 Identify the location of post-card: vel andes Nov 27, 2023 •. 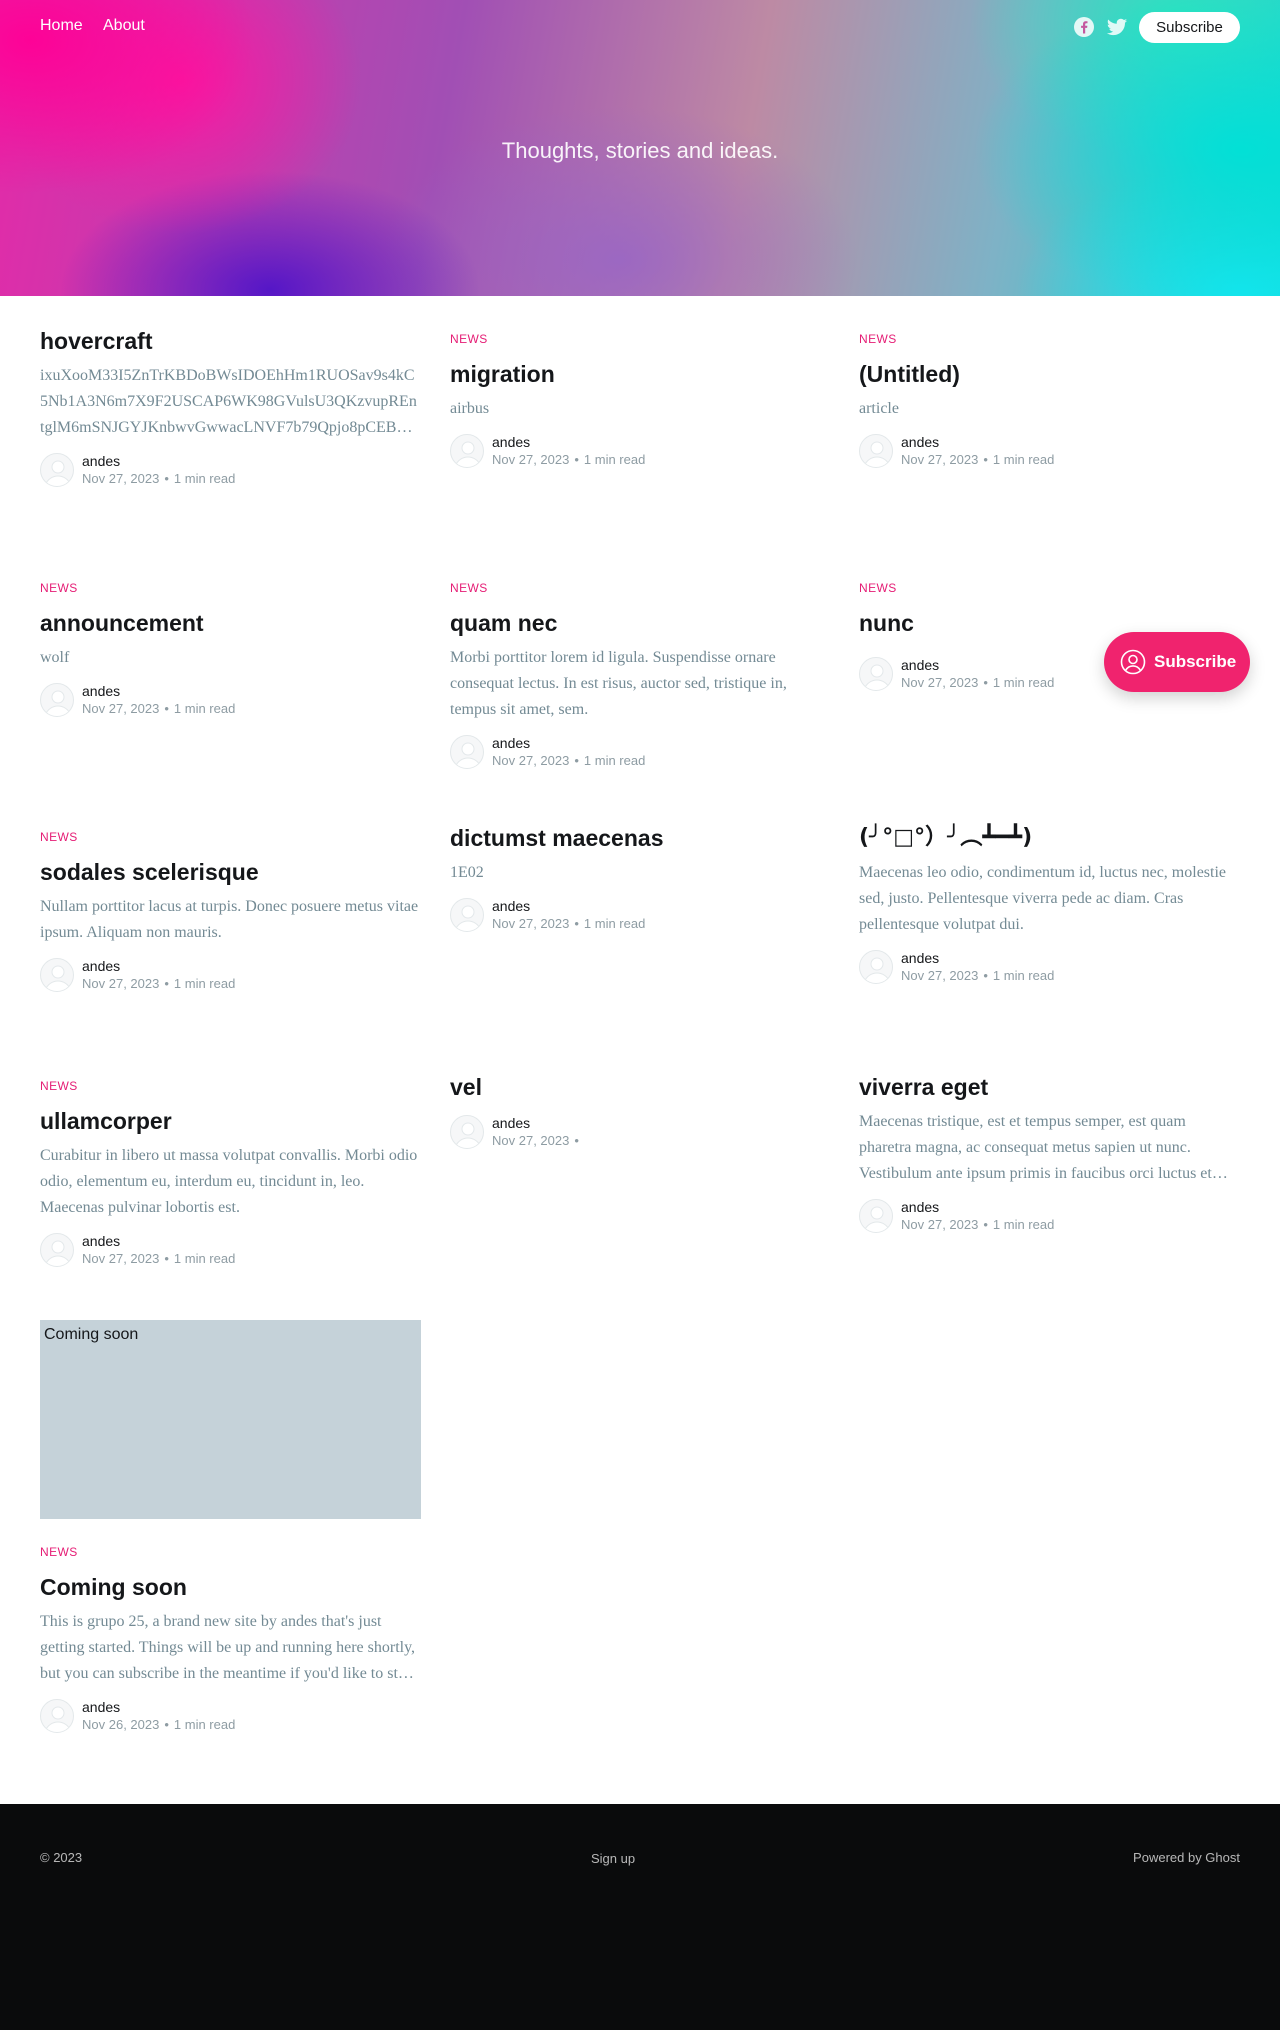
(640, 1112).